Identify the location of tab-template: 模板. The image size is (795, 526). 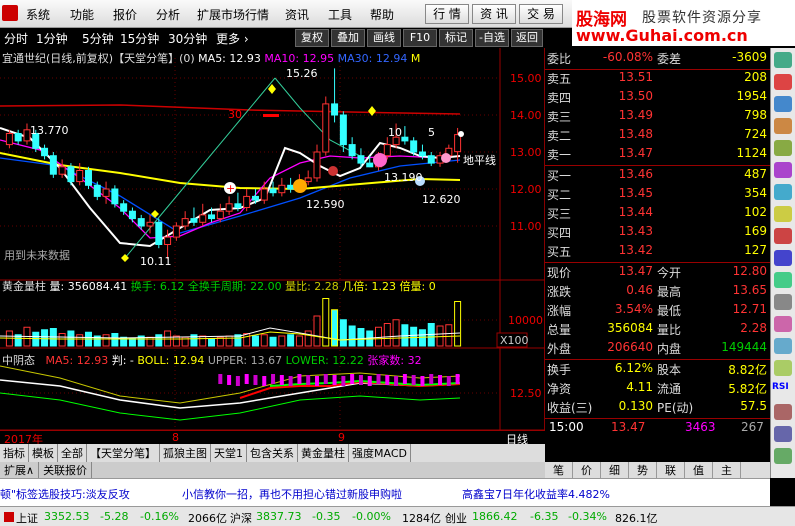
(43, 453).